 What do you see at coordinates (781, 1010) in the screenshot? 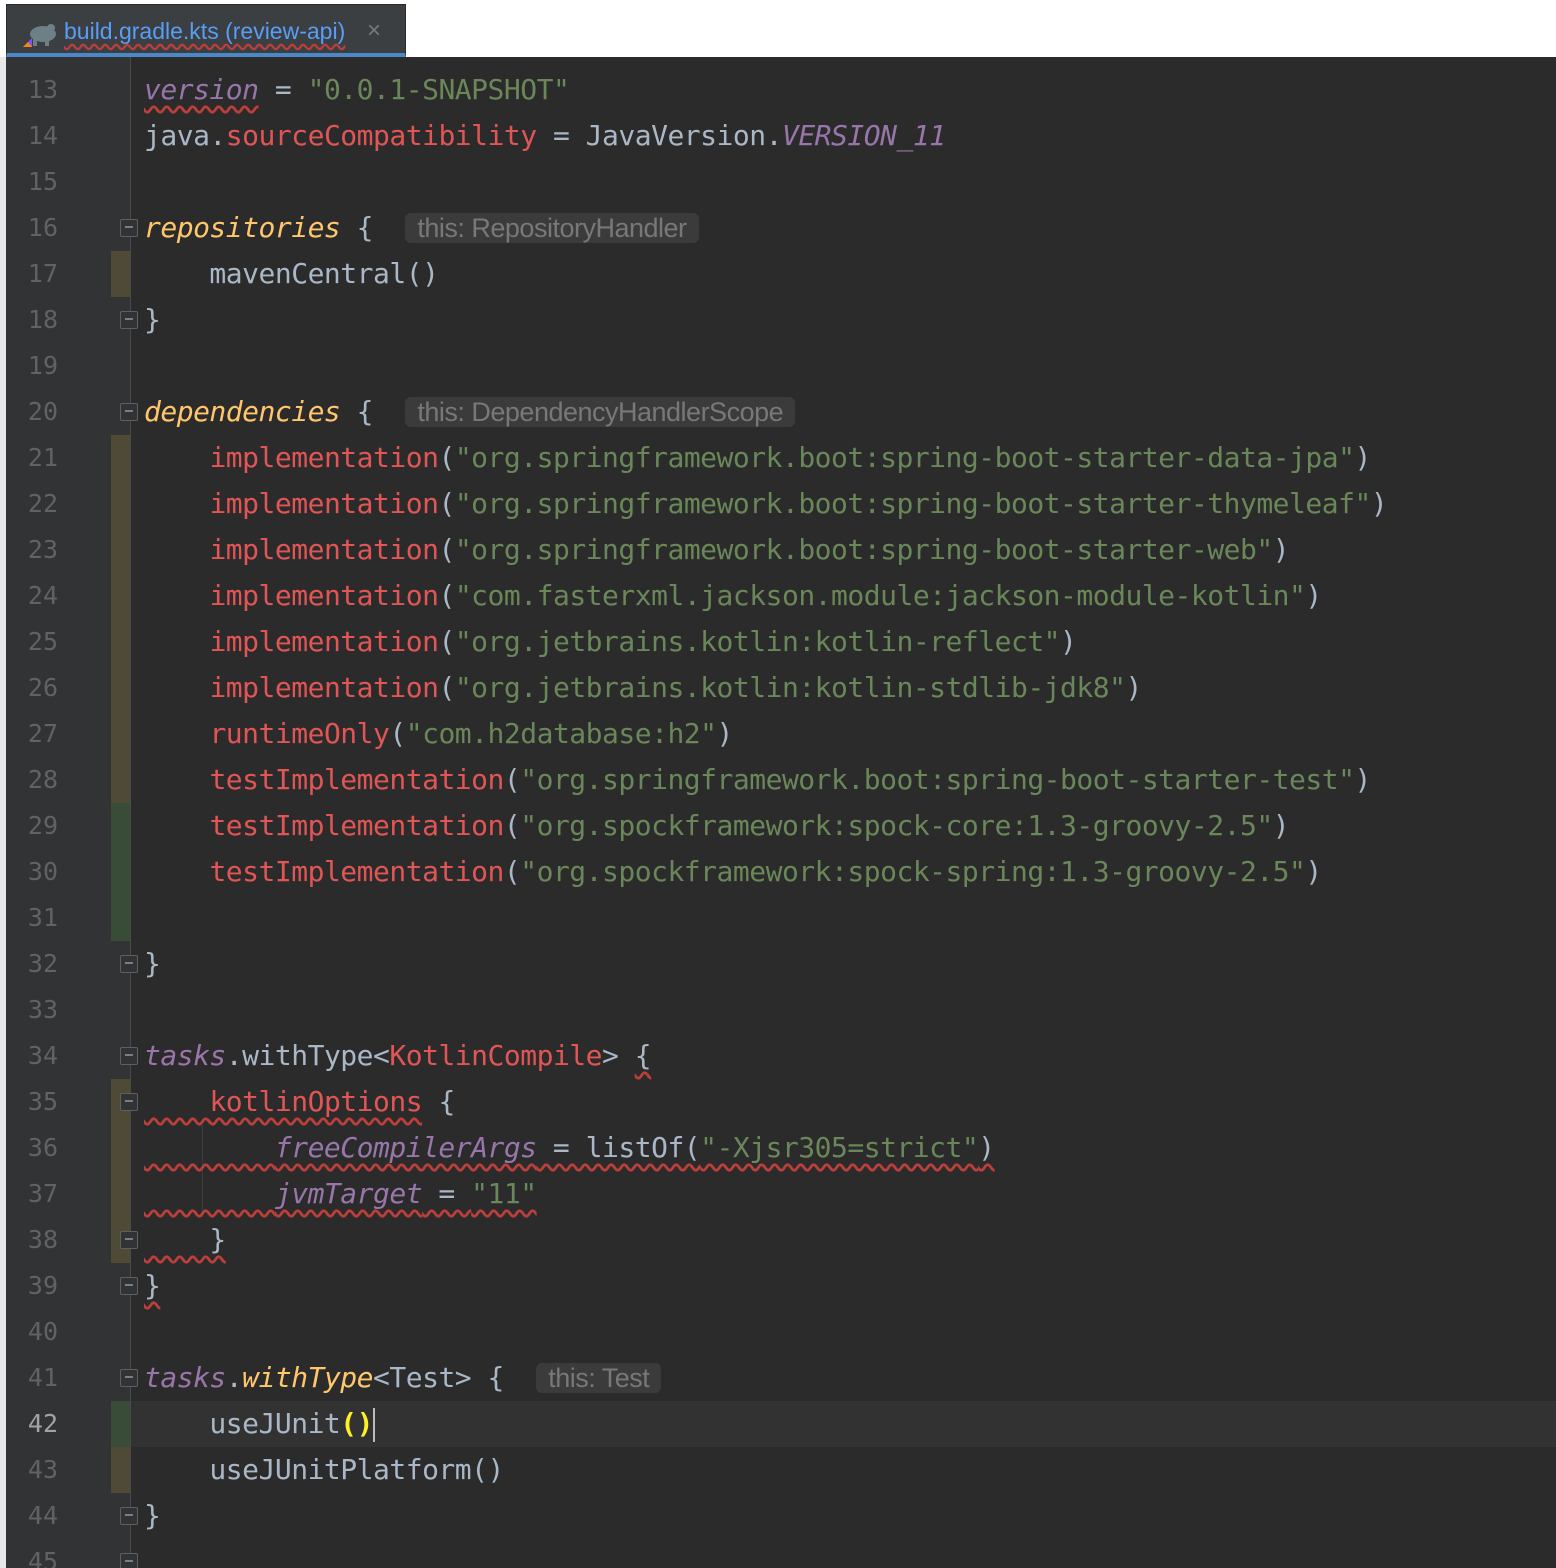
I see `code-line: 33` at bounding box center [781, 1010].